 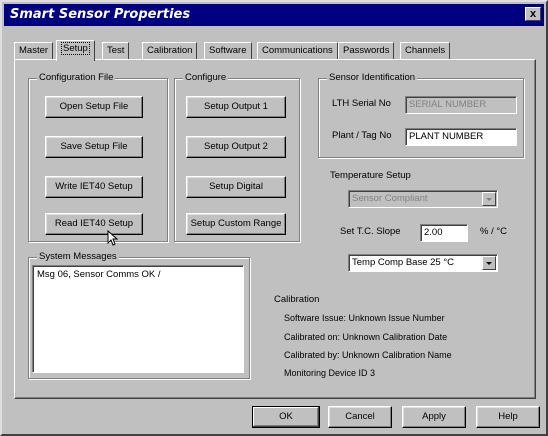 I want to click on save-setup-file-button: Save Setup File, so click(x=94, y=147).